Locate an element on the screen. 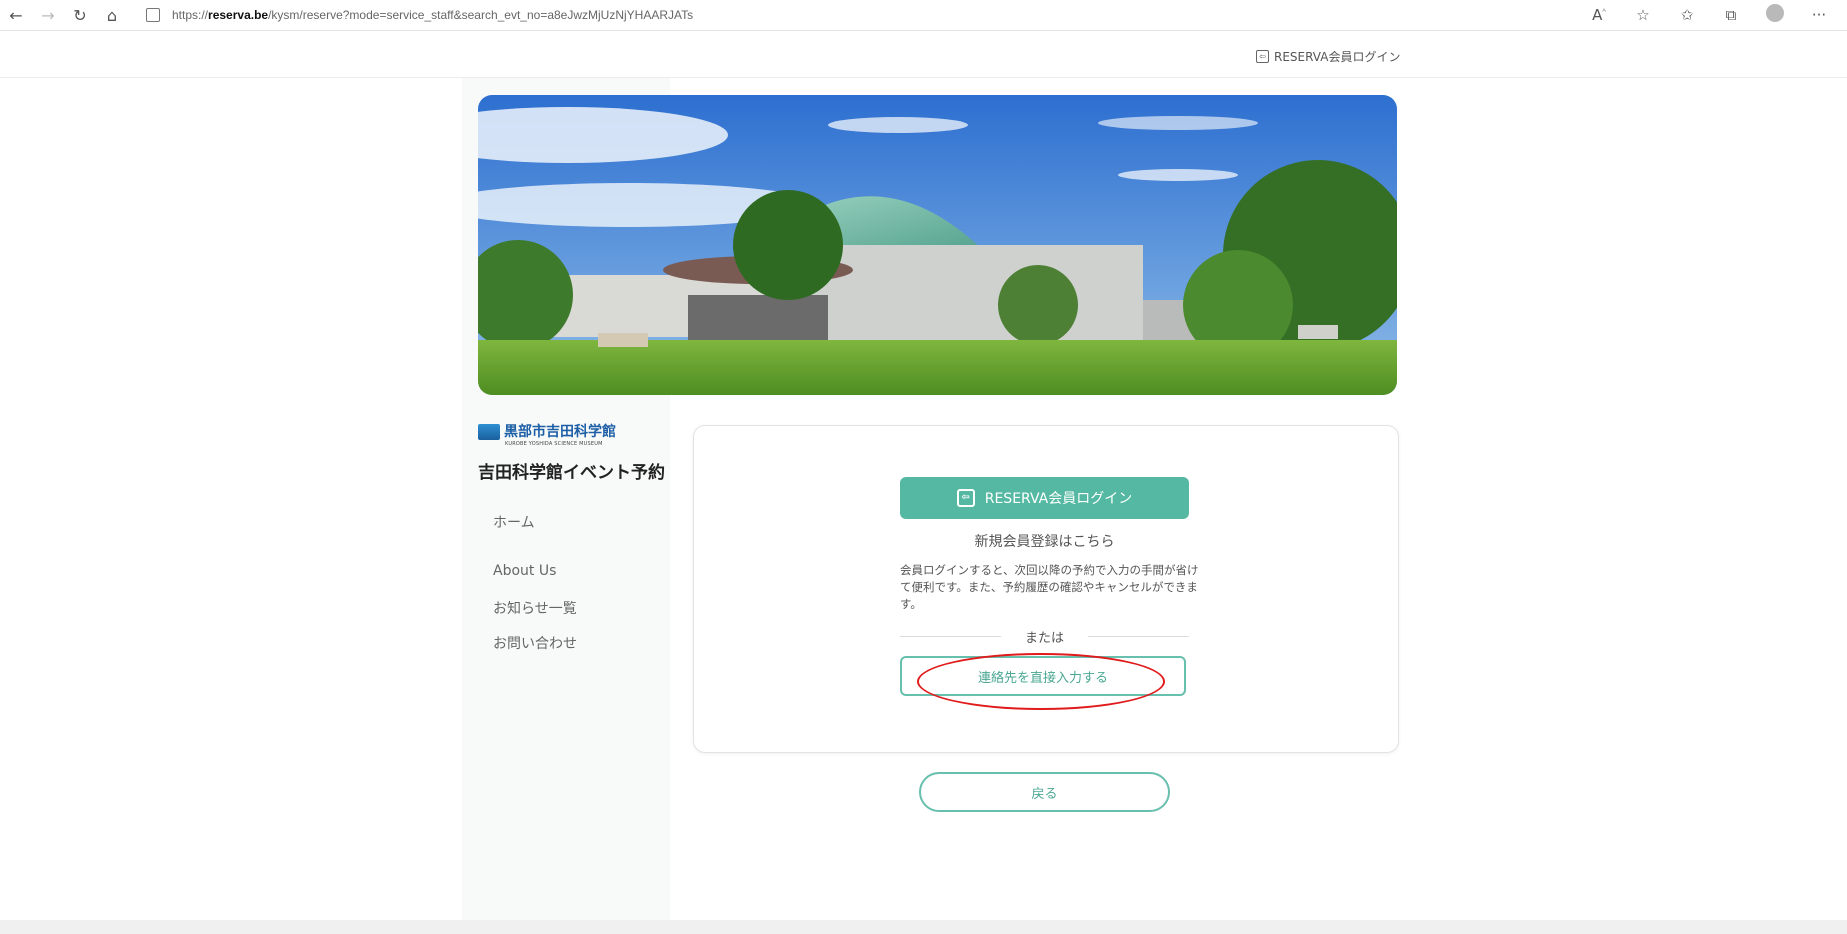 The image size is (1847, 934). collections-icon: ⧉ is located at coordinates (1731, 15).